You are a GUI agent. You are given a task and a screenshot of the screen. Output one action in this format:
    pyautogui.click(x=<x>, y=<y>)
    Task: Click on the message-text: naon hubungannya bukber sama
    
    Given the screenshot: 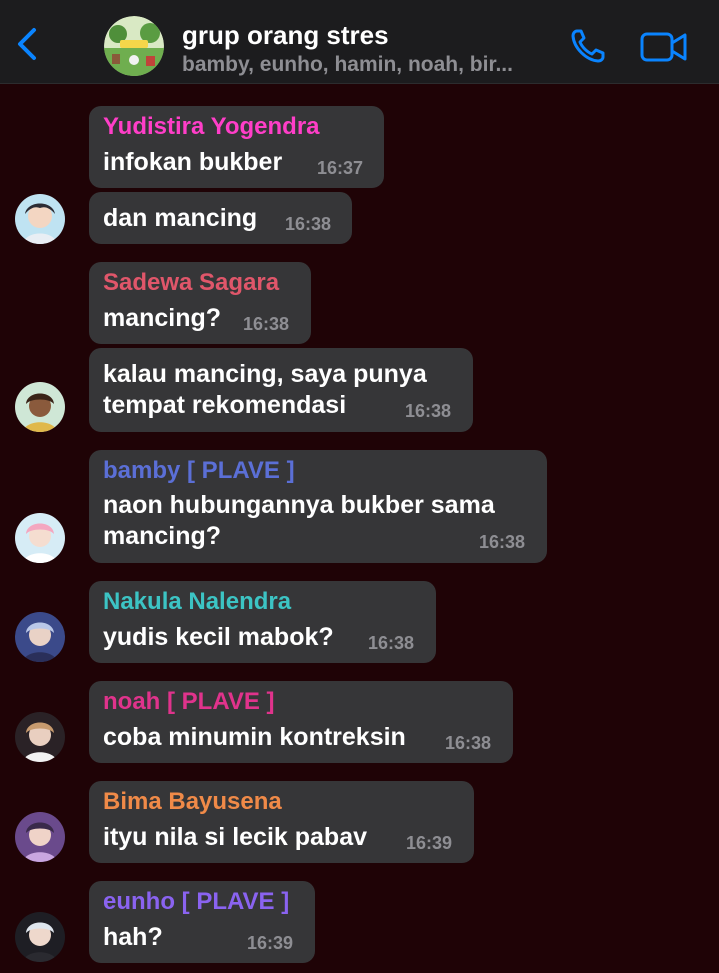 What is the action you would take?
    pyautogui.click(x=299, y=505)
    